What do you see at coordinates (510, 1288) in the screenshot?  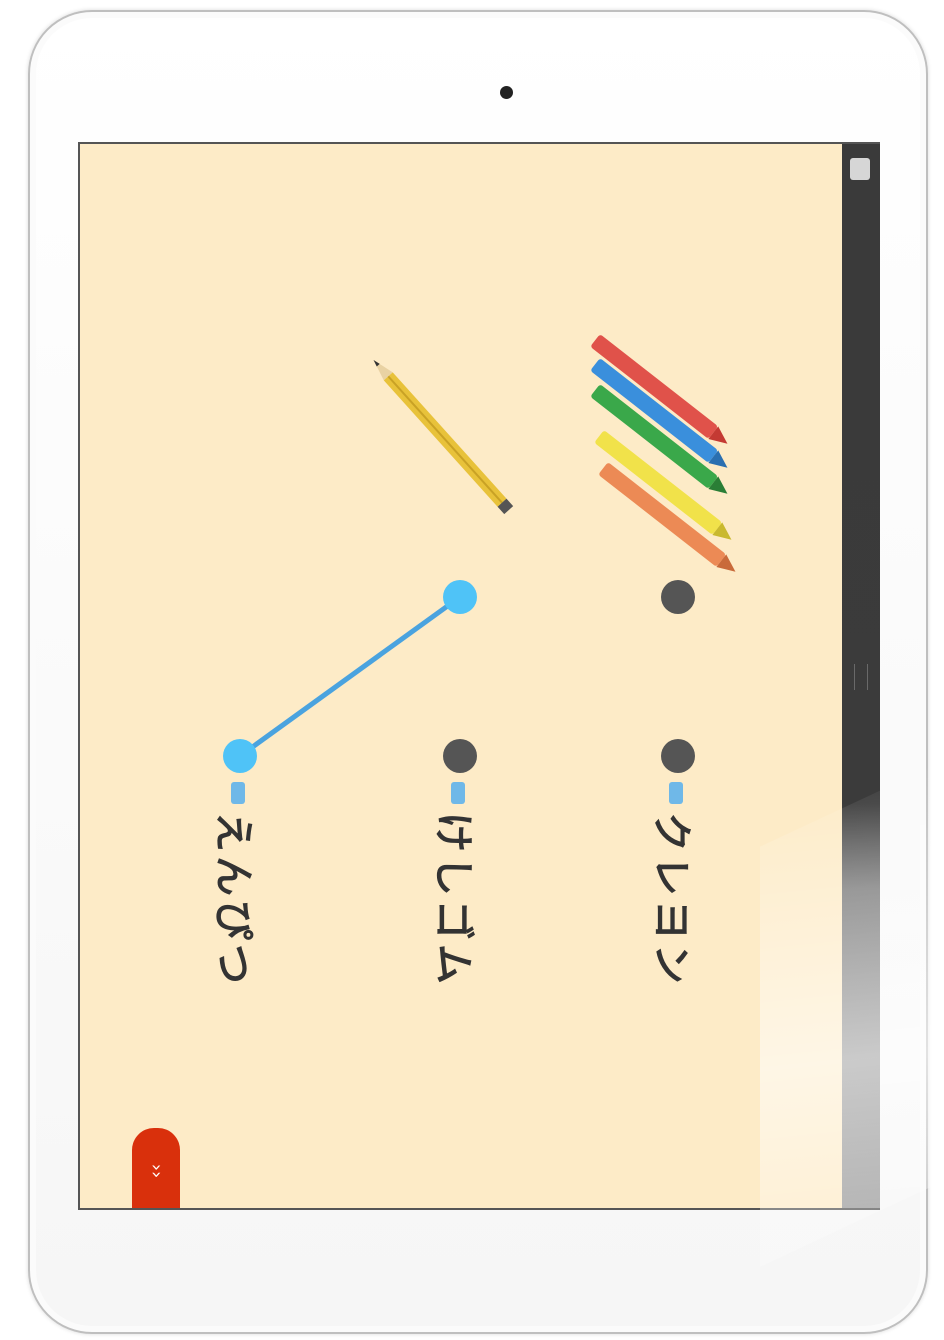 I see `home-button-area` at bounding box center [510, 1288].